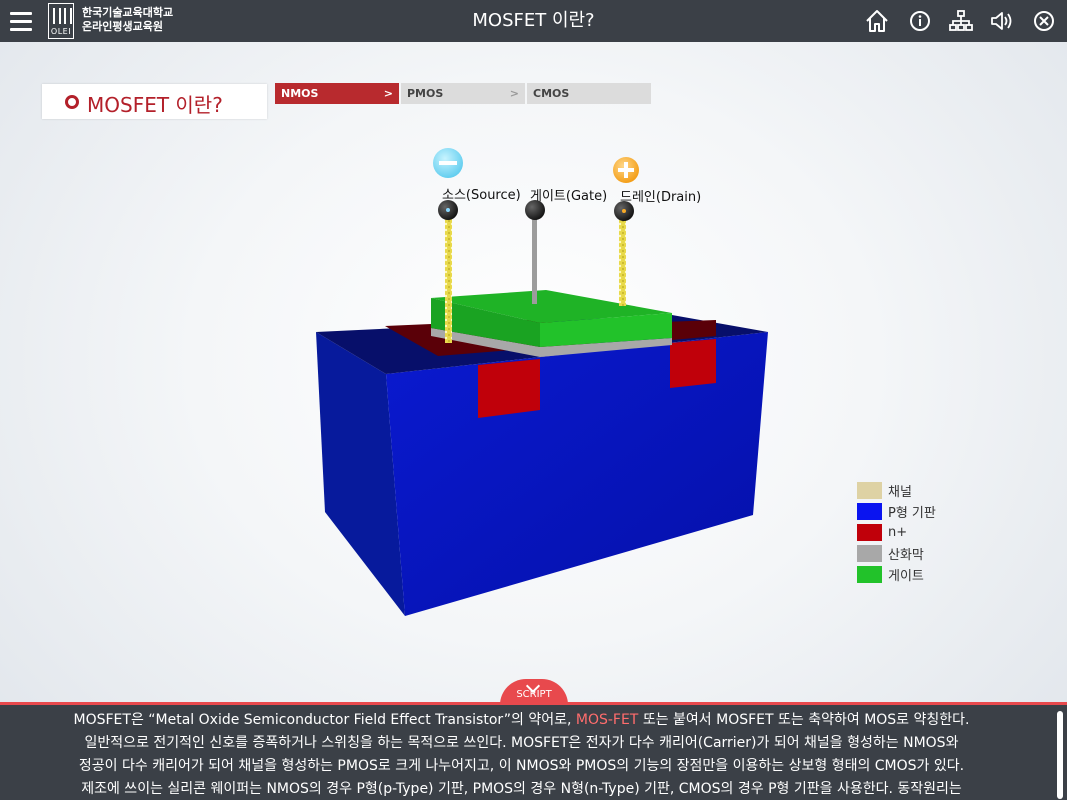 This screenshot has width=1067, height=800. I want to click on legend-swatch-gate, so click(869, 574).